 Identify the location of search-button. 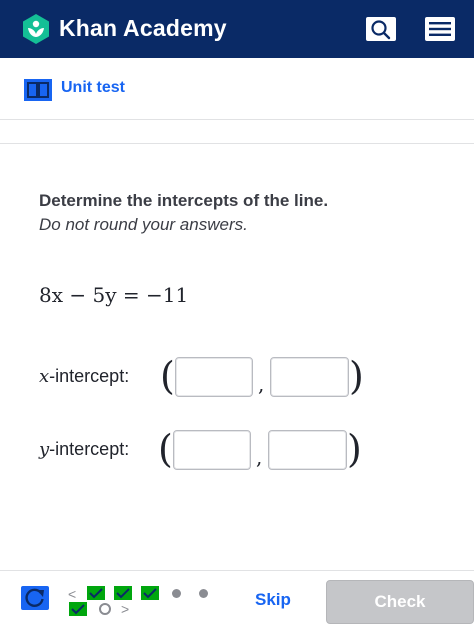
(381, 29).